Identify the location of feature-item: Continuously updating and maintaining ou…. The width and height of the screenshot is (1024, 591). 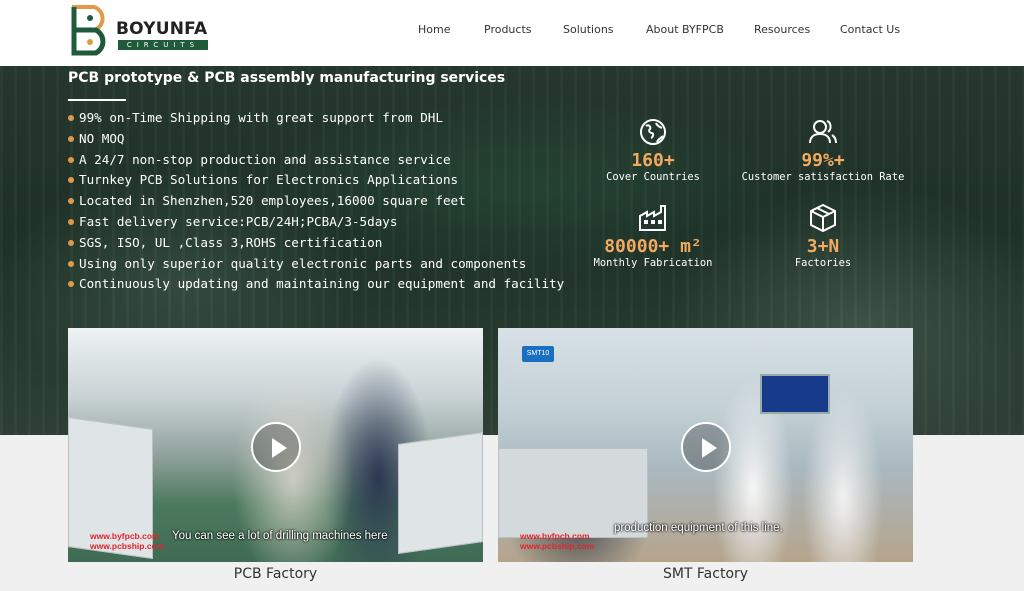
(316, 284).